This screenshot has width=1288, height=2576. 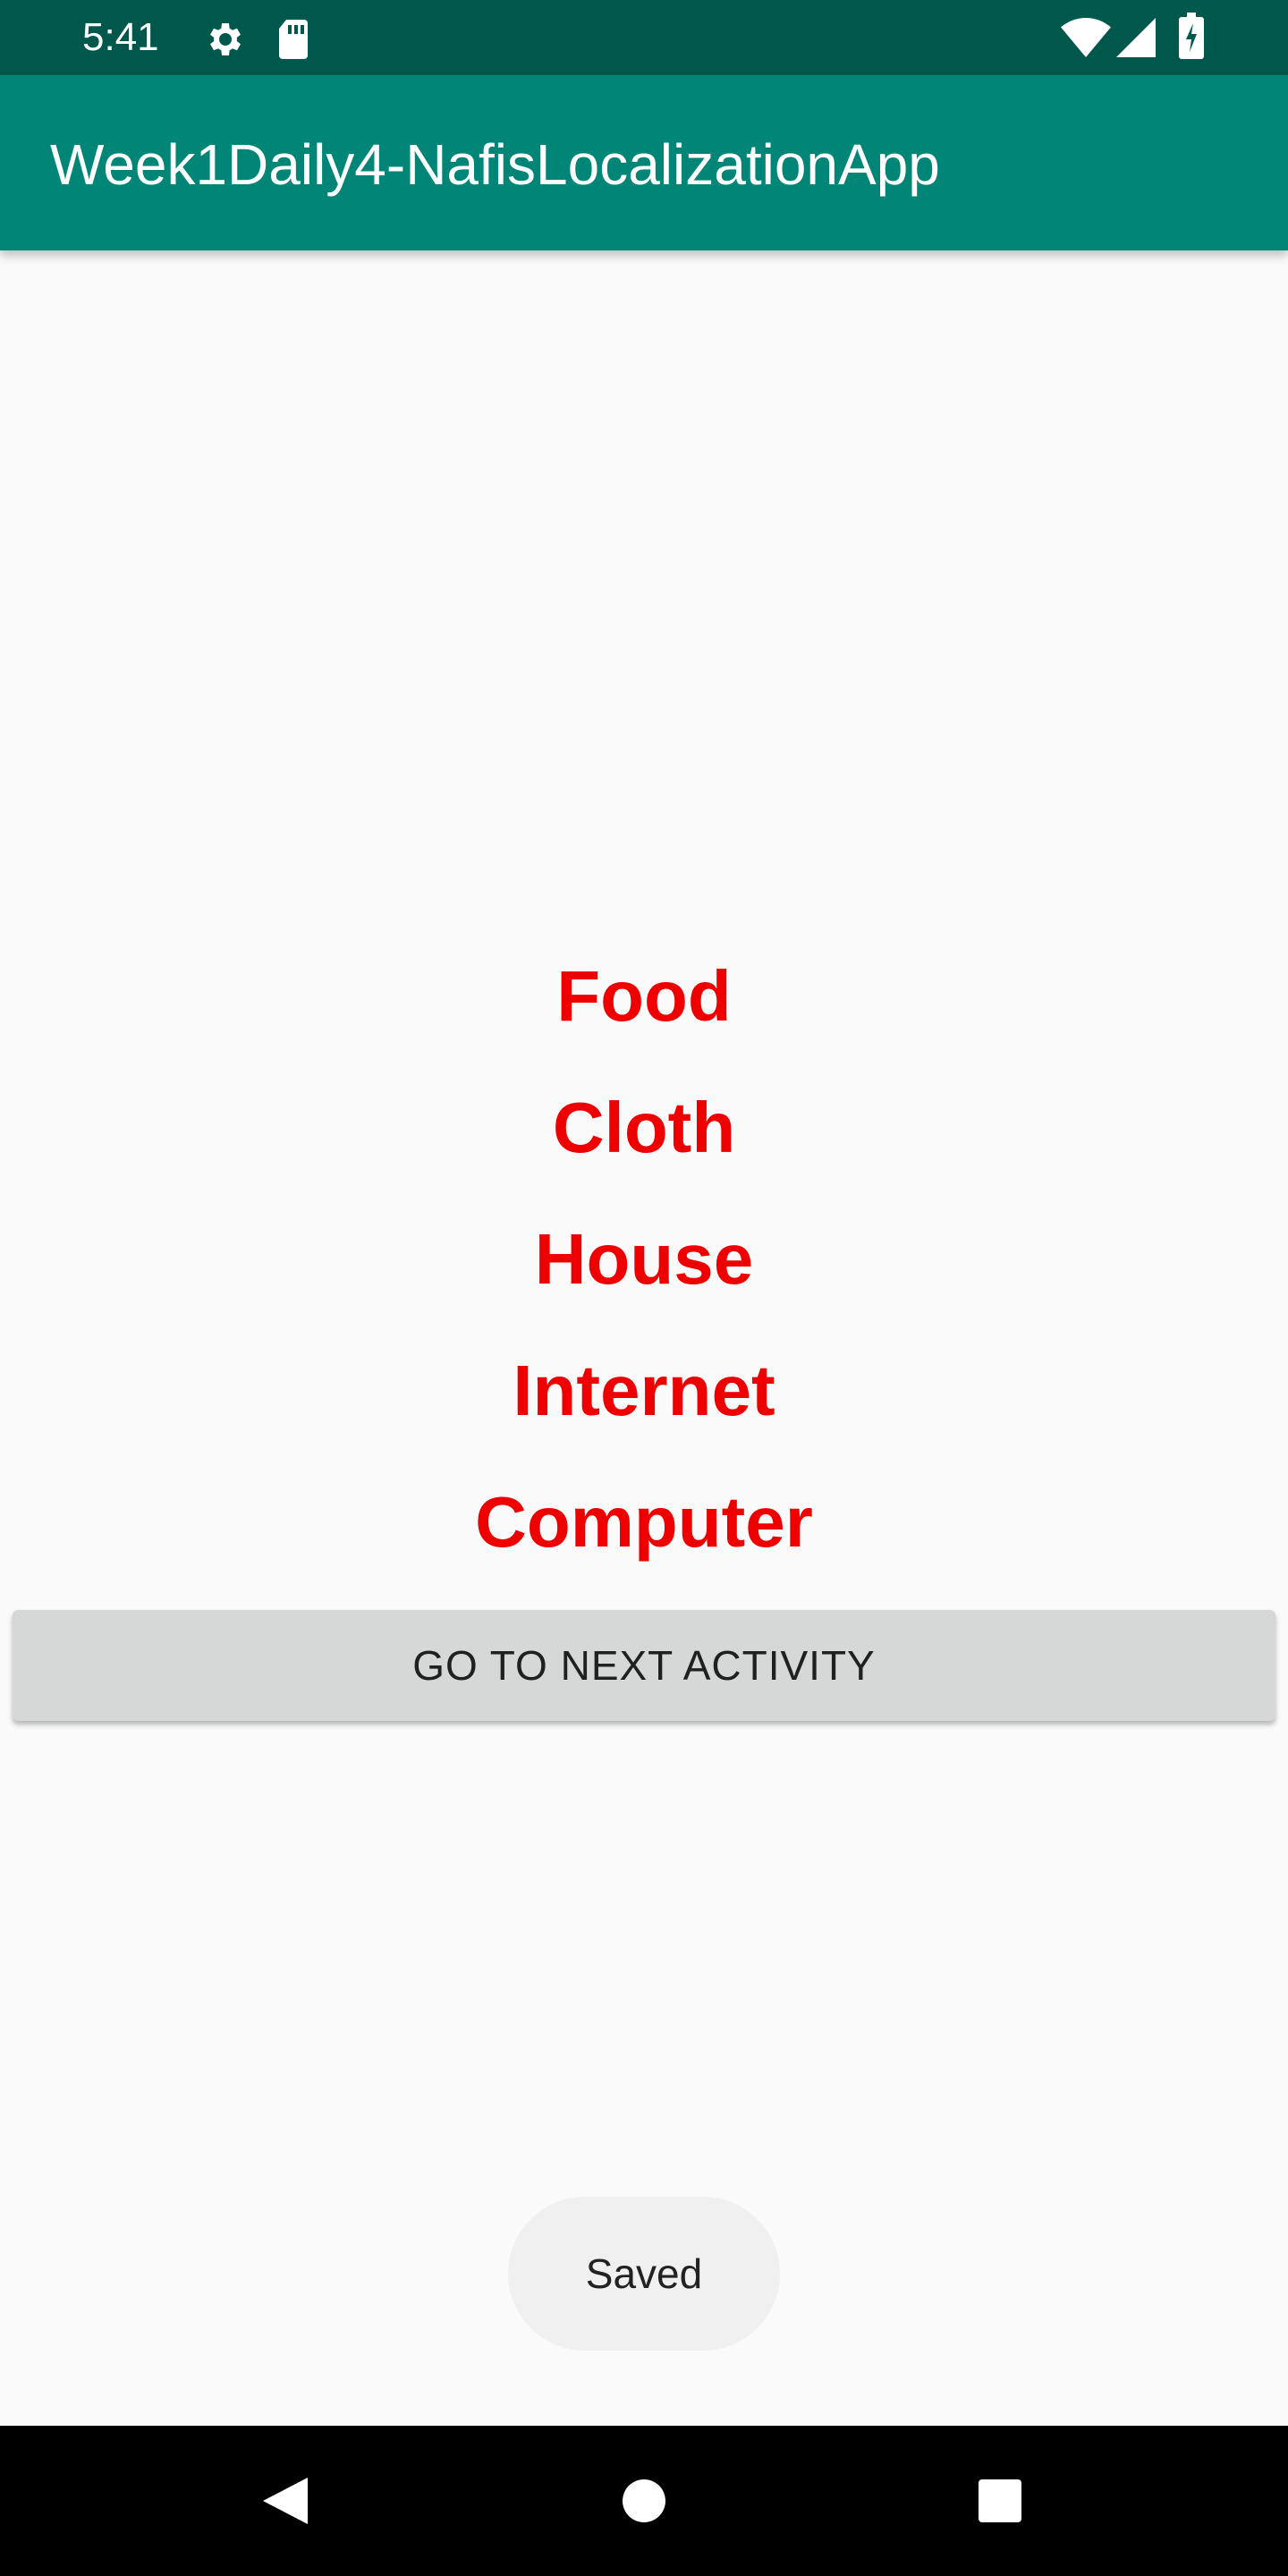 I want to click on navigation-bar, so click(x=644, y=2501).